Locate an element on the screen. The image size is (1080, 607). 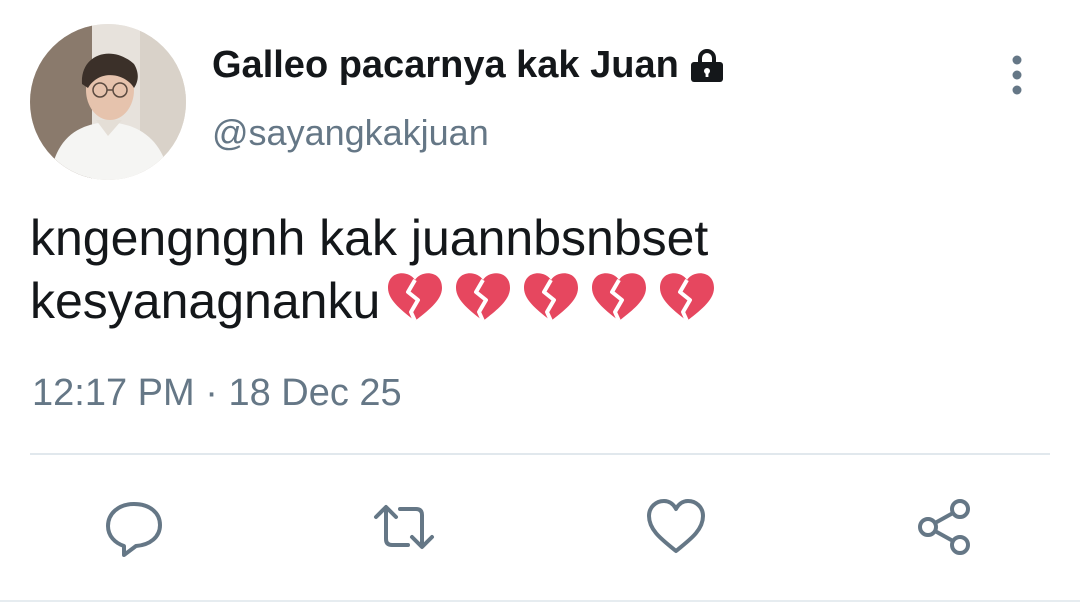
reply-icon is located at coordinates (134, 529).